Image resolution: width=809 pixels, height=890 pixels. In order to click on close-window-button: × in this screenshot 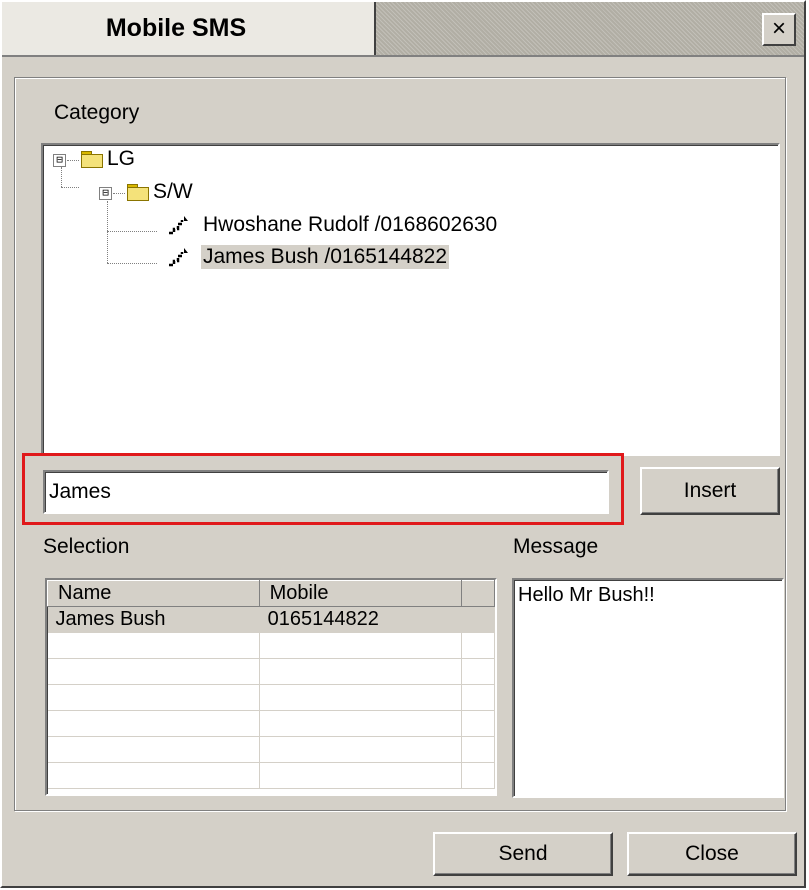, I will do `click(779, 29)`.